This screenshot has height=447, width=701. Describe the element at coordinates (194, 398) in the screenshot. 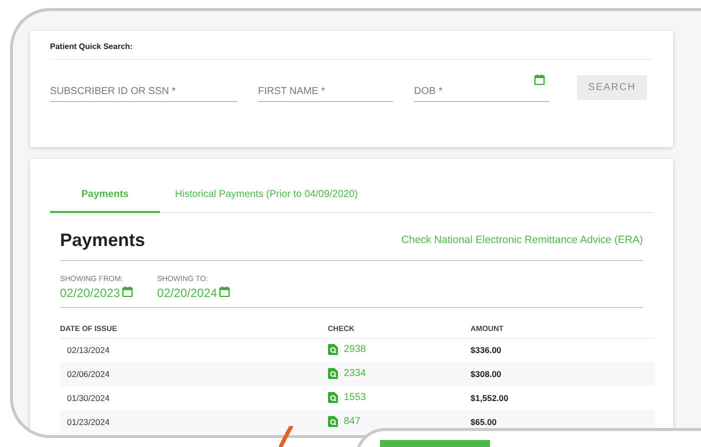

I see `table-cell: 01/30/2024` at that location.